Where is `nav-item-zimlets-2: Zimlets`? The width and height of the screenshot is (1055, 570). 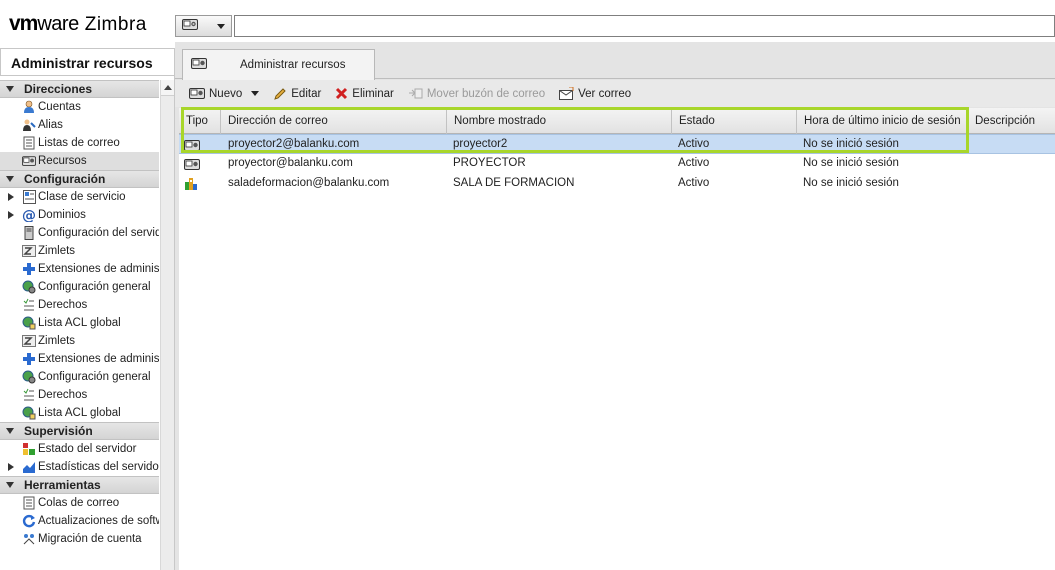
nav-item-zimlets-2: Zimlets is located at coordinates (79, 341).